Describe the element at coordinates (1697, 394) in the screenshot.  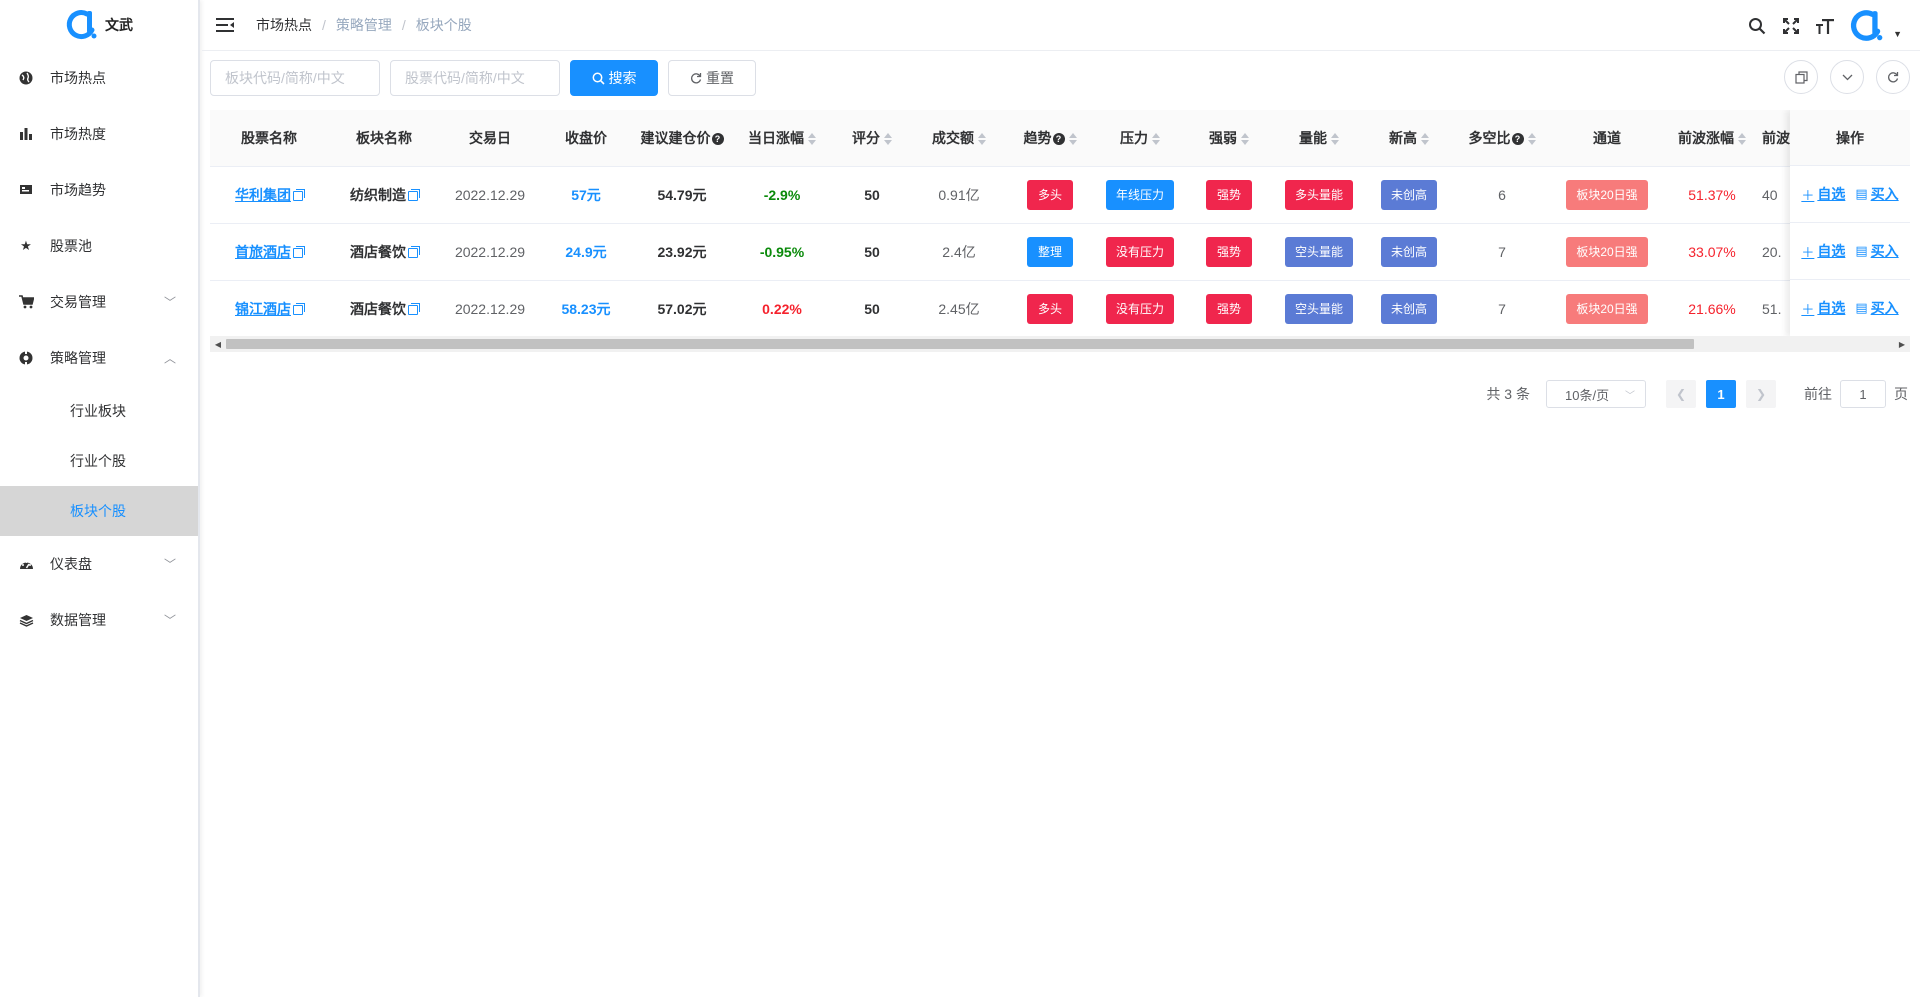
I see `pagination: 共 3 条 10条/页 ﹀ ❮ 1 ❯ 前往 页` at that location.